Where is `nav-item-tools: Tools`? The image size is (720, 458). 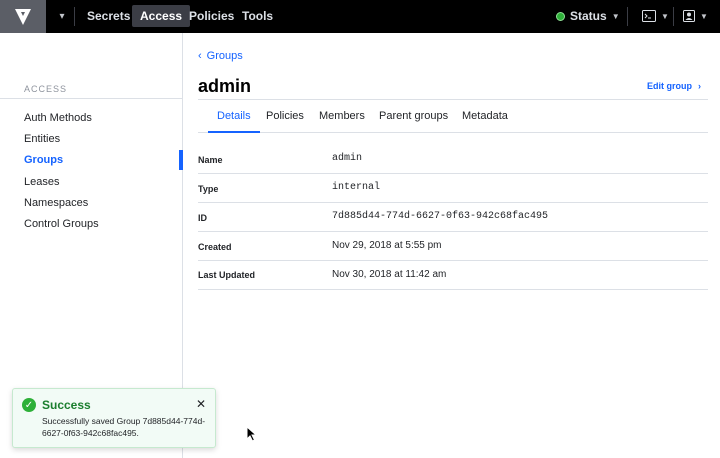 nav-item-tools: Tools is located at coordinates (257, 16).